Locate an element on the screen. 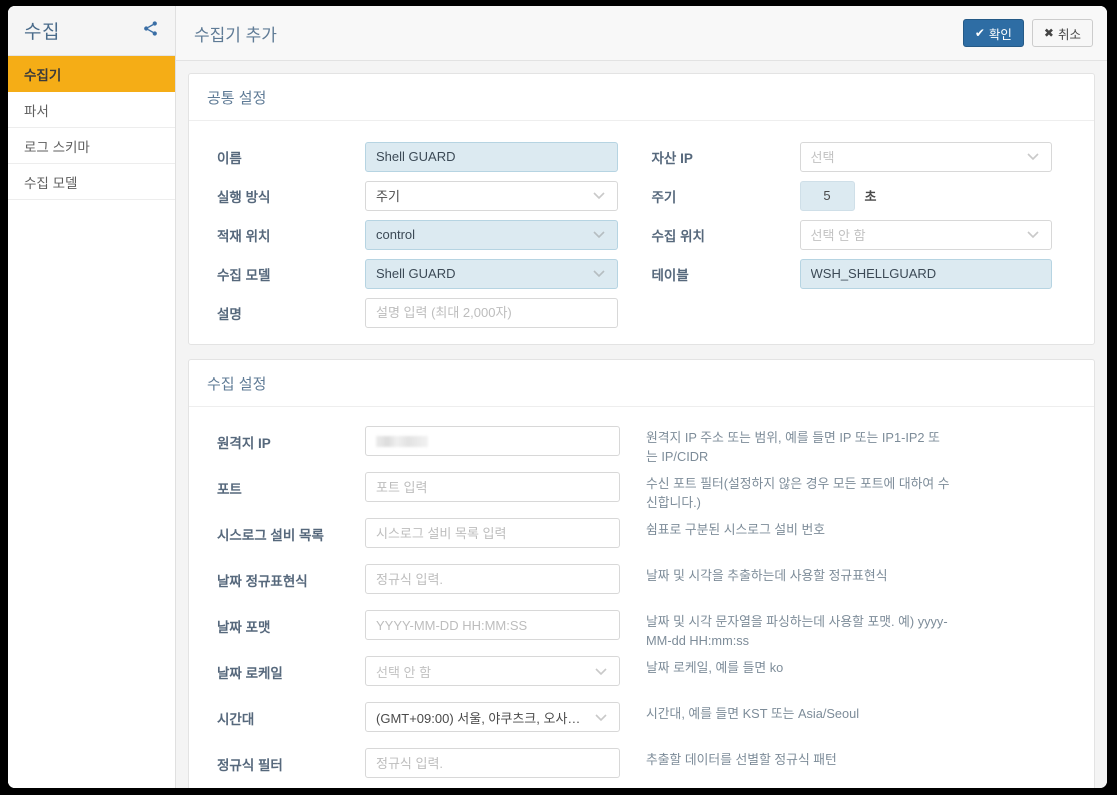 This screenshot has height=795, width=1117. common-settings-title: 공통 설정 is located at coordinates (641, 97).